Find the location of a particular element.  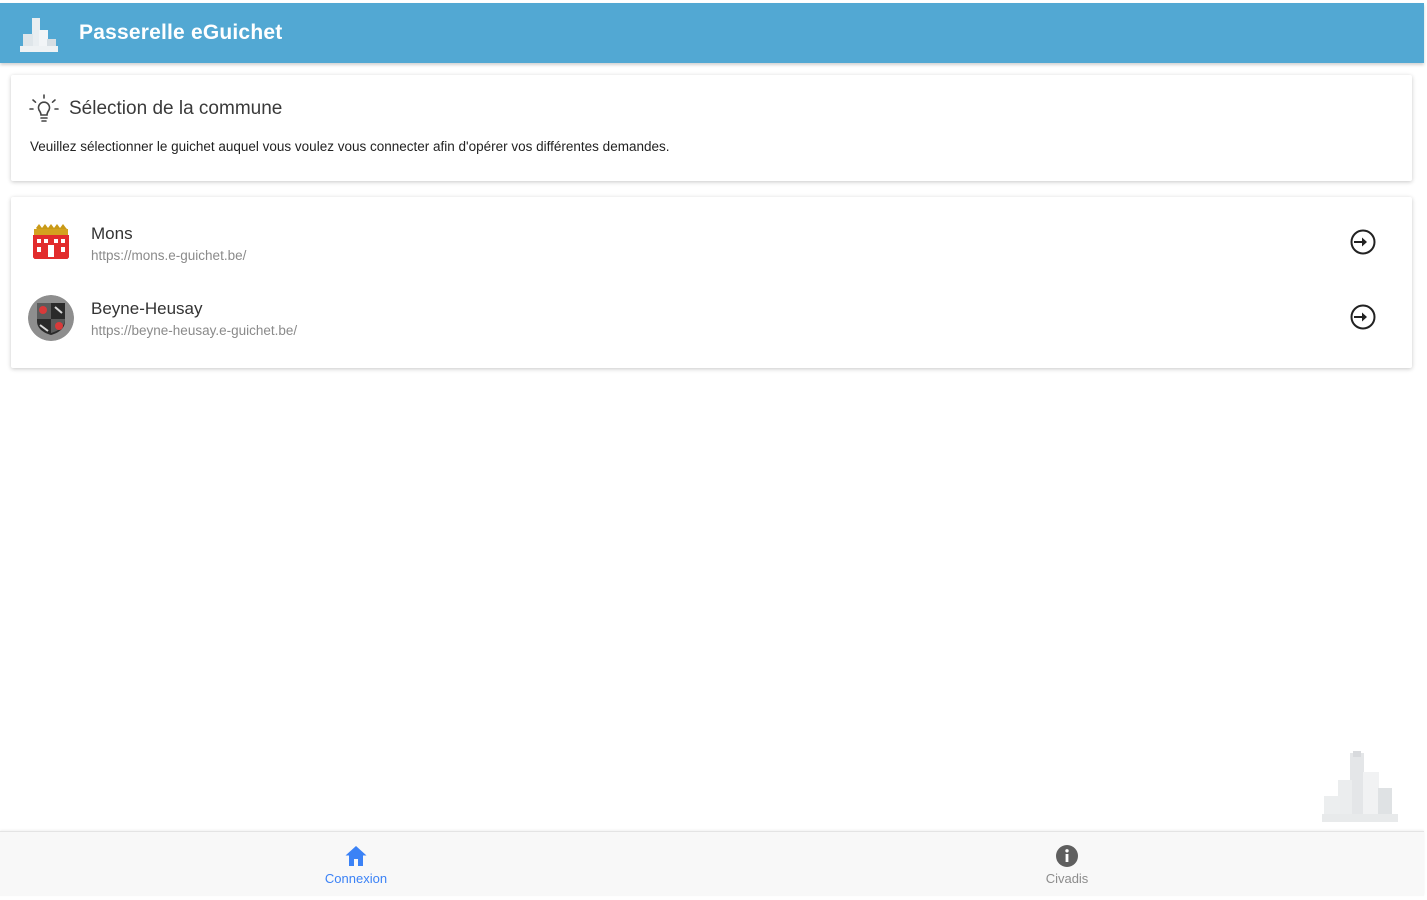

city-buildings-logo-icon is located at coordinates (39, 35).